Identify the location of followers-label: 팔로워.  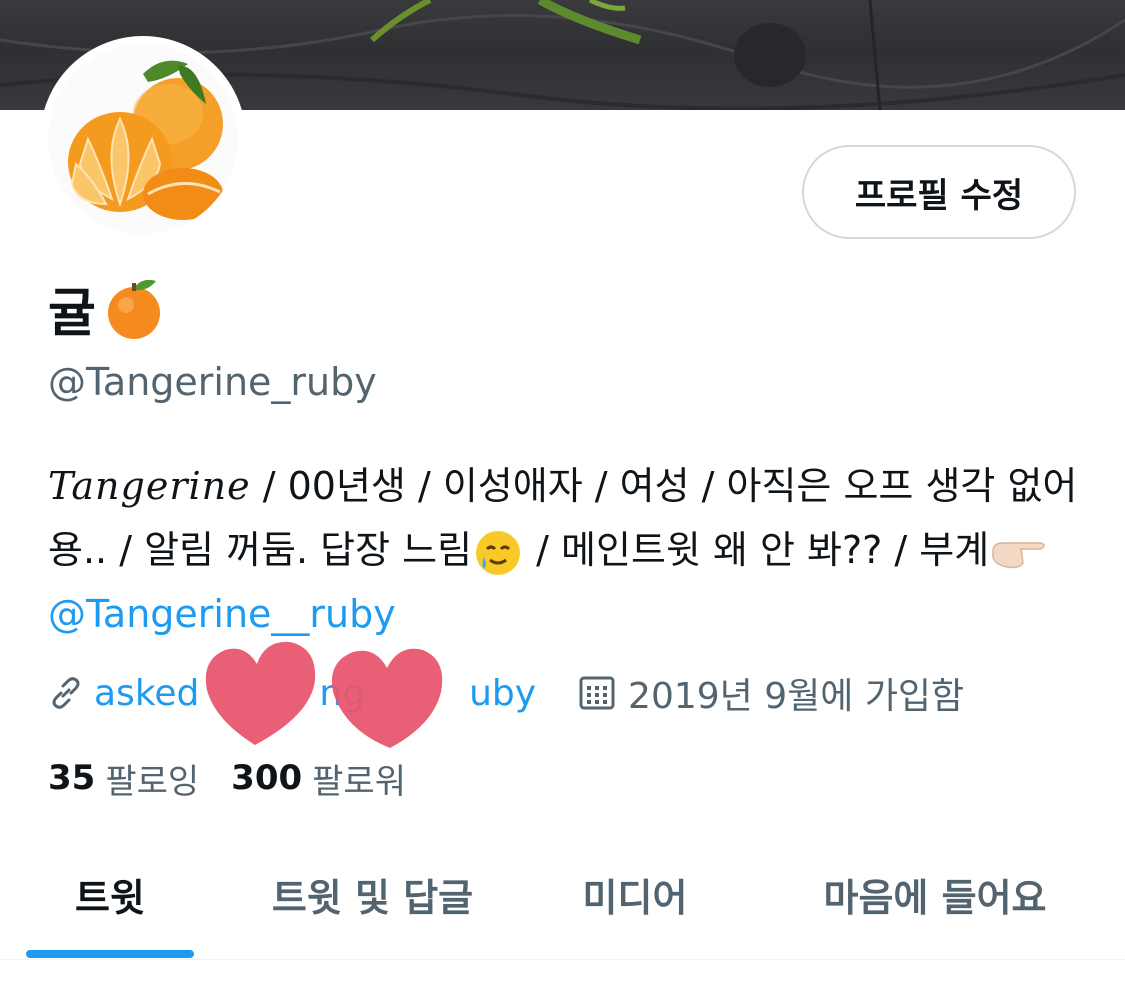
(359, 778).